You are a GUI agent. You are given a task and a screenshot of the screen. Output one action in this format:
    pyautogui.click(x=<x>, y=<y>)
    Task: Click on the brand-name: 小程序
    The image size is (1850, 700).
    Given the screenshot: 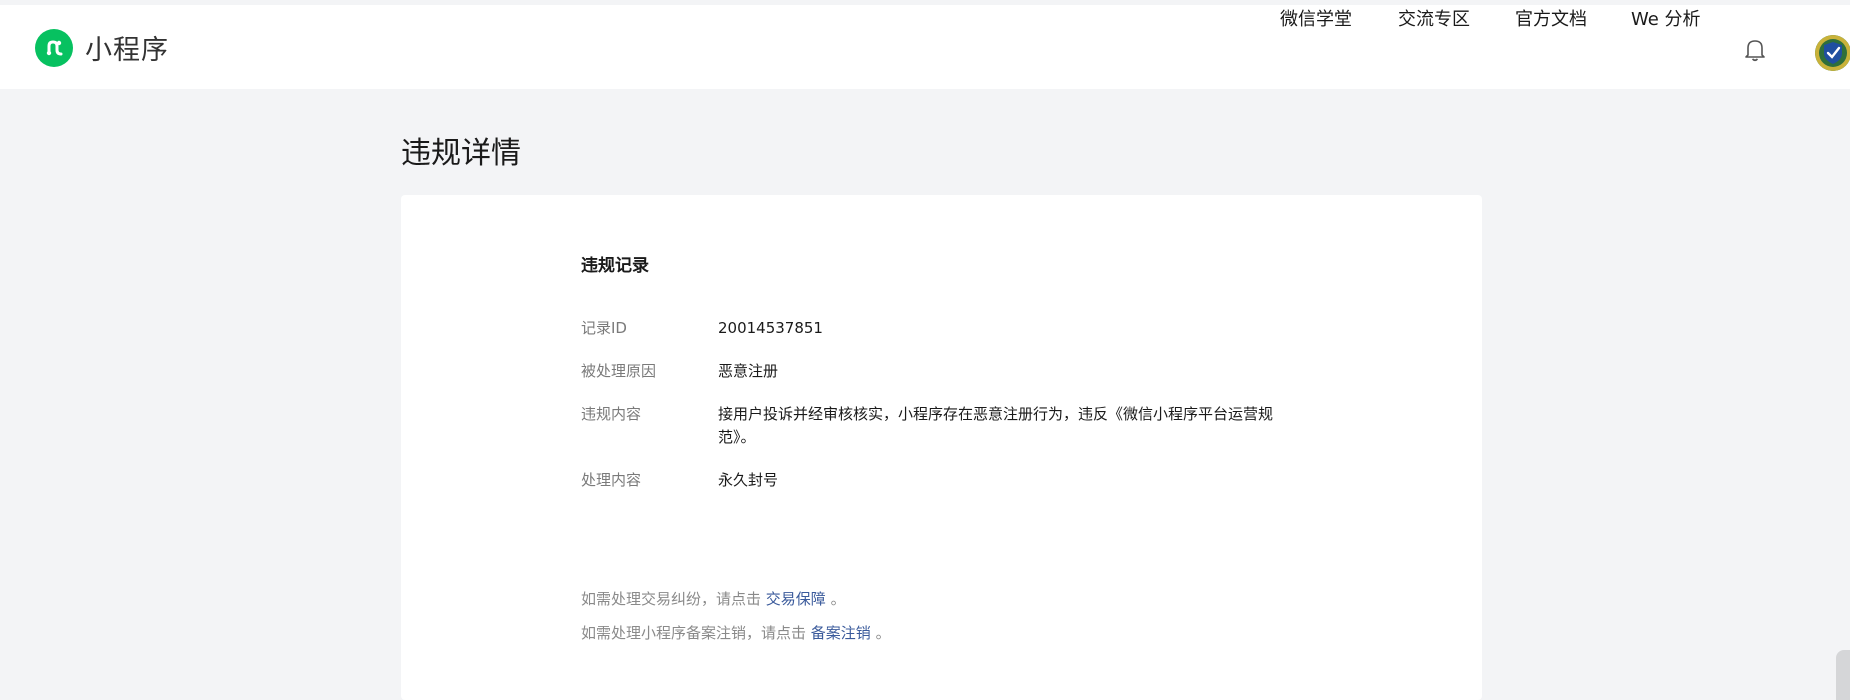 What is the action you would take?
    pyautogui.click(x=127, y=50)
    